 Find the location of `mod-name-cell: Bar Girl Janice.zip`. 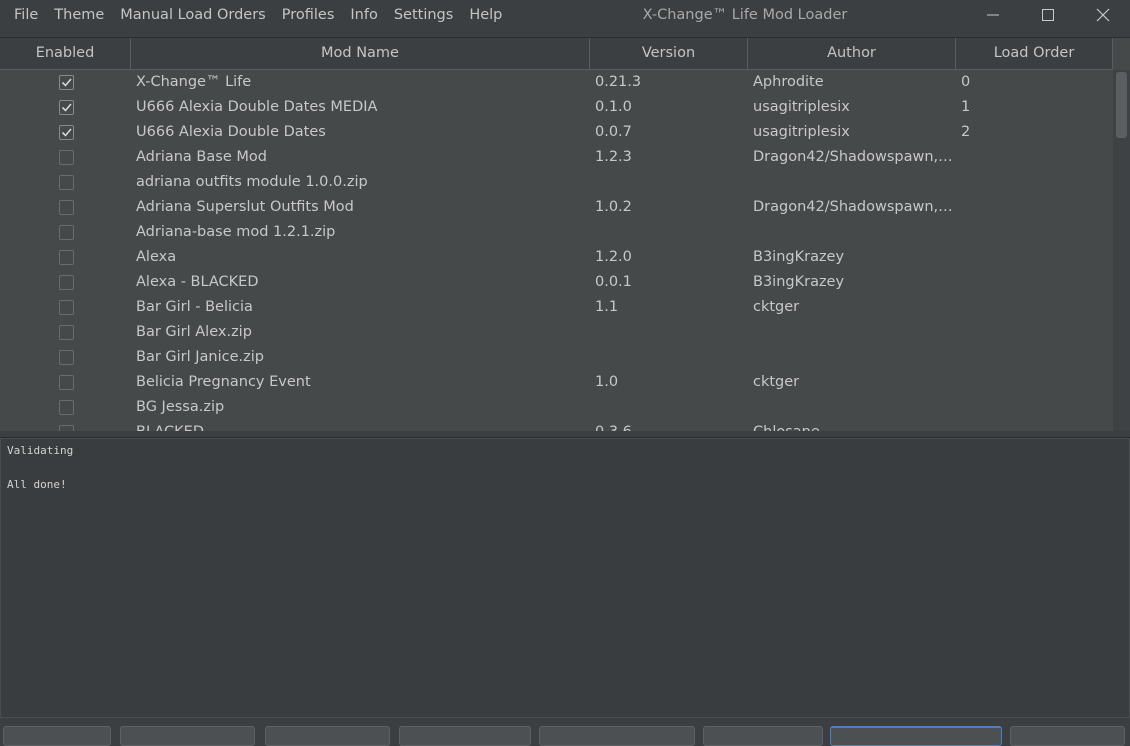

mod-name-cell: Bar Girl Janice.zip is located at coordinates (200, 357).